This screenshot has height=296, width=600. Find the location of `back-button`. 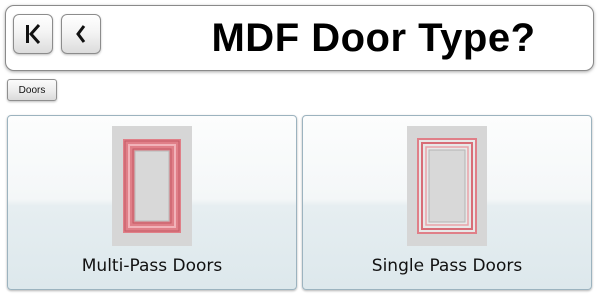

back-button is located at coordinates (81, 34).